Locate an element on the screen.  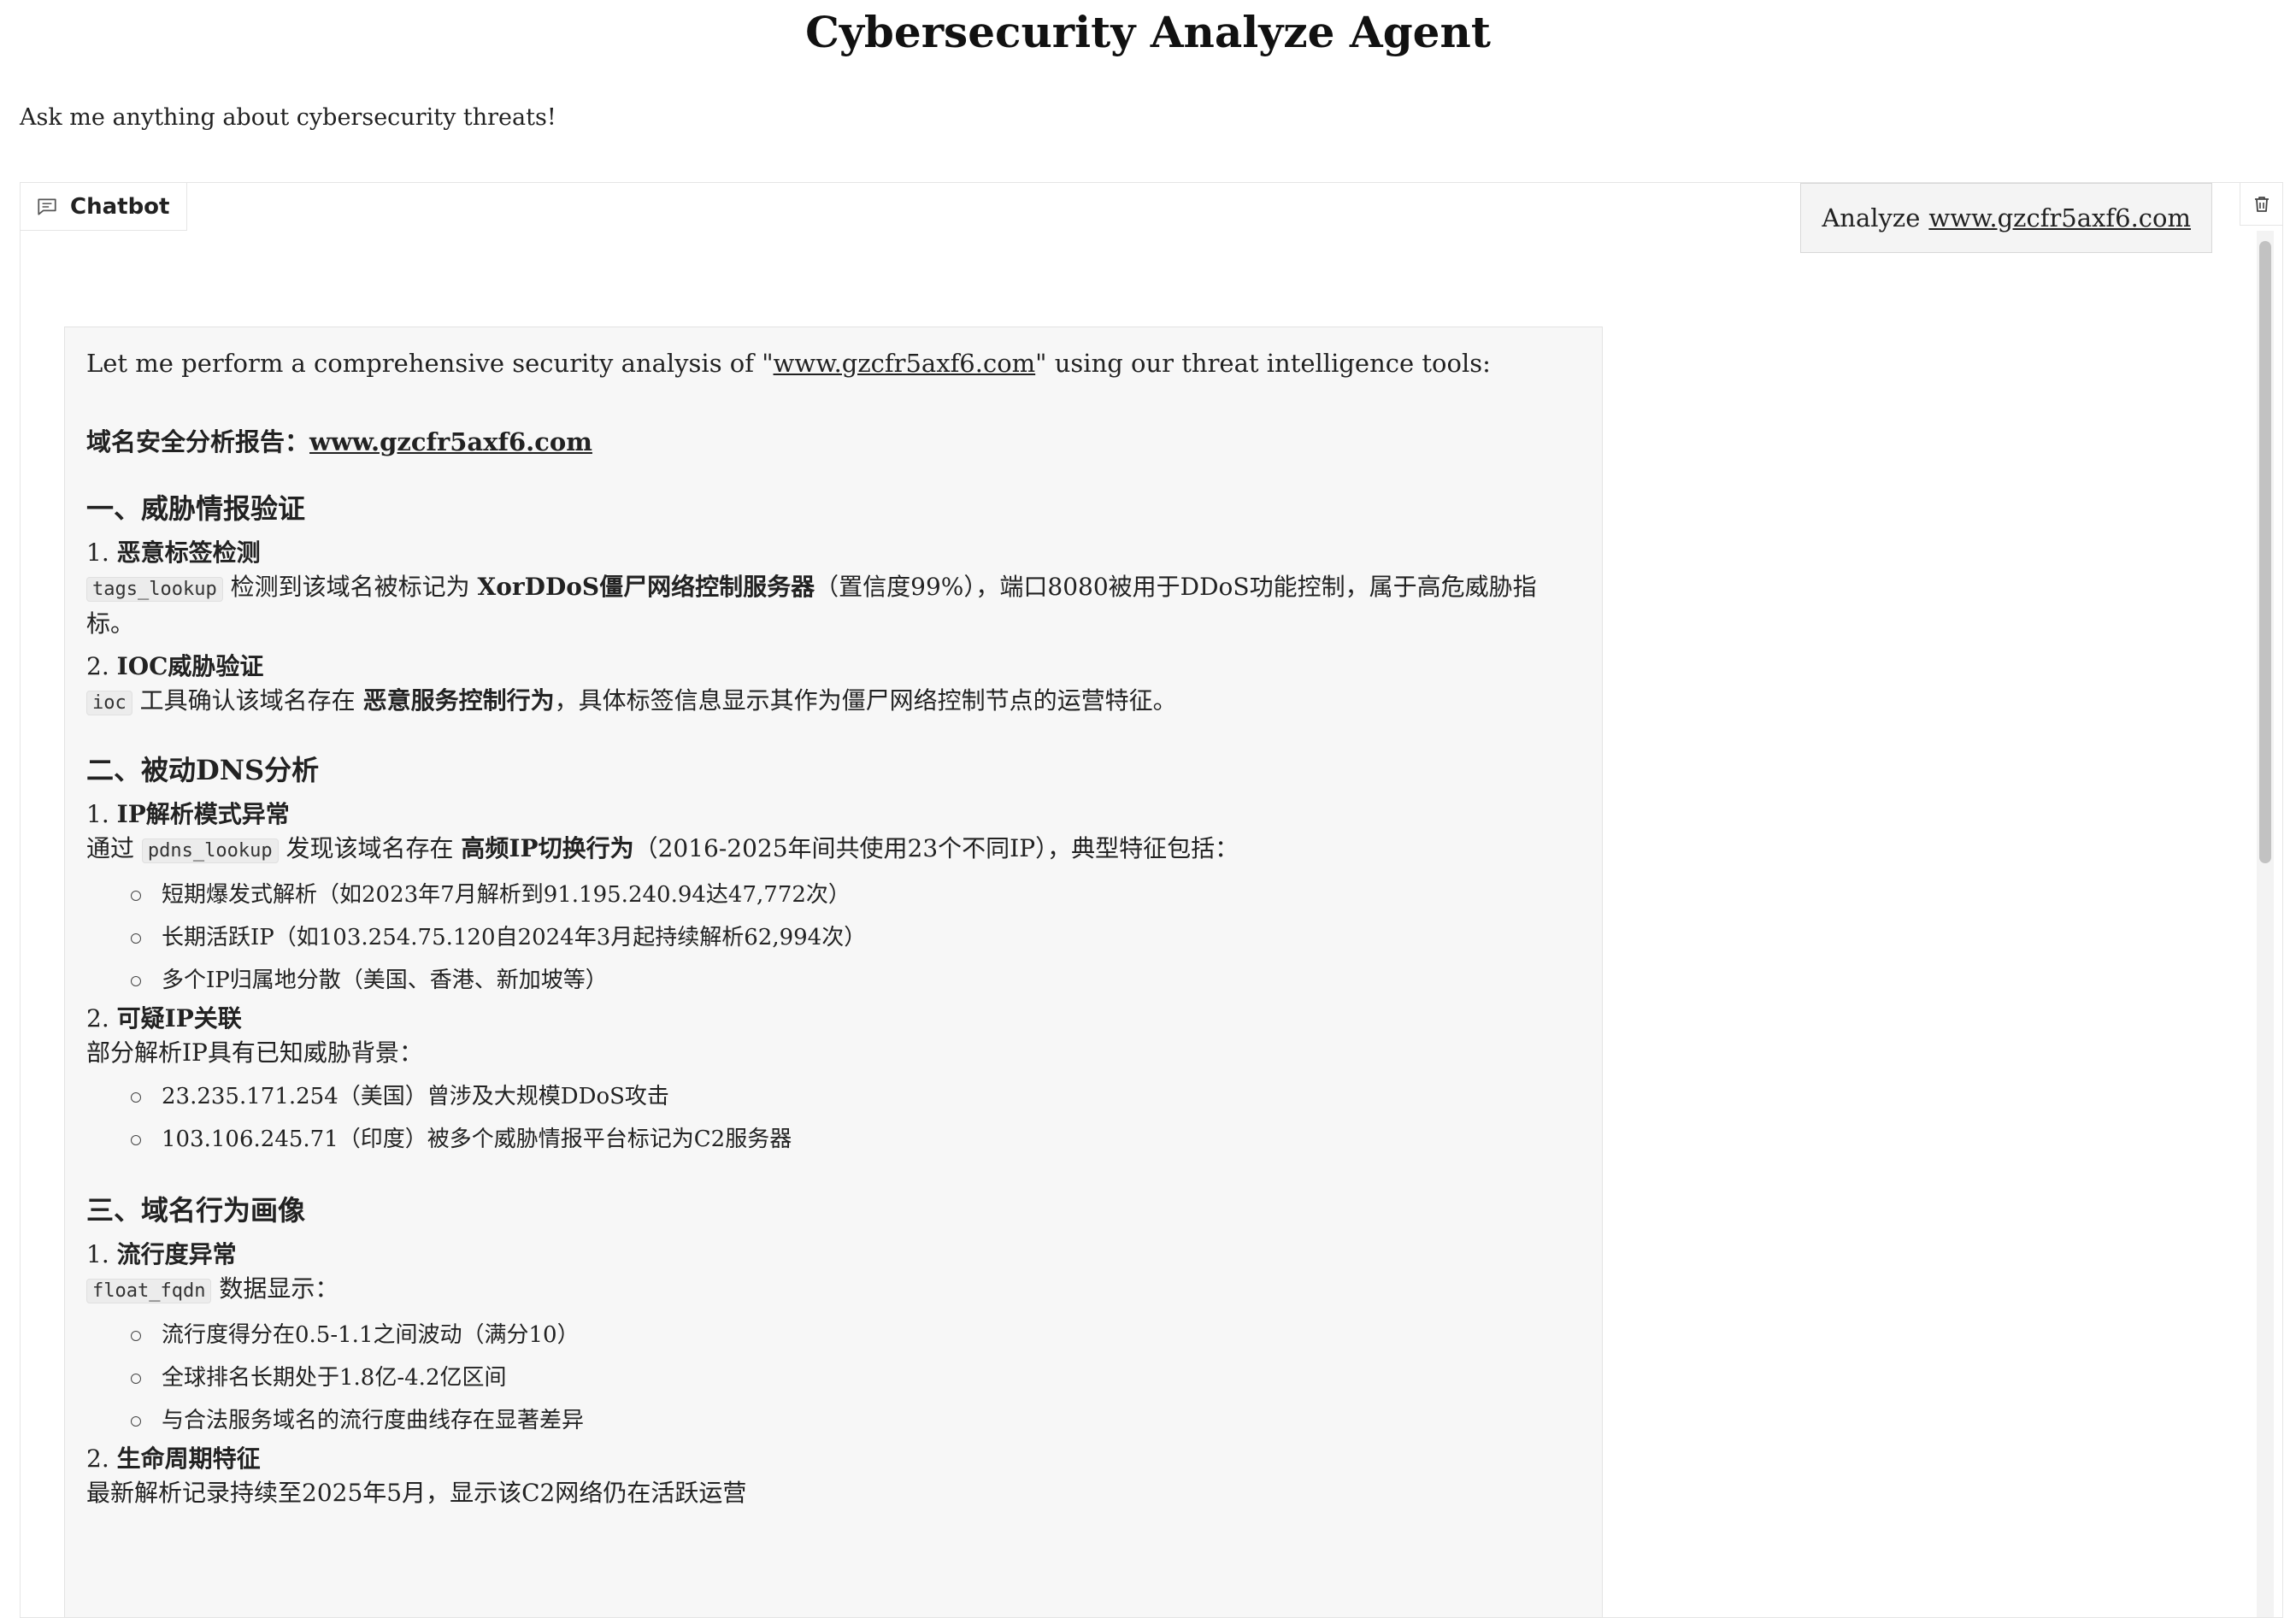
s3-item1-title: 流行度异常 is located at coordinates (176, 1254).